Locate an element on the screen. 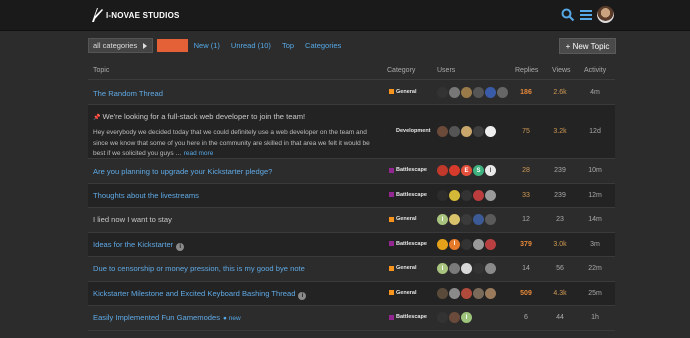 Image resolution: width=690 pixels, height=338 pixels. topic-title-text: The Random Thread is located at coordinates (128, 93).